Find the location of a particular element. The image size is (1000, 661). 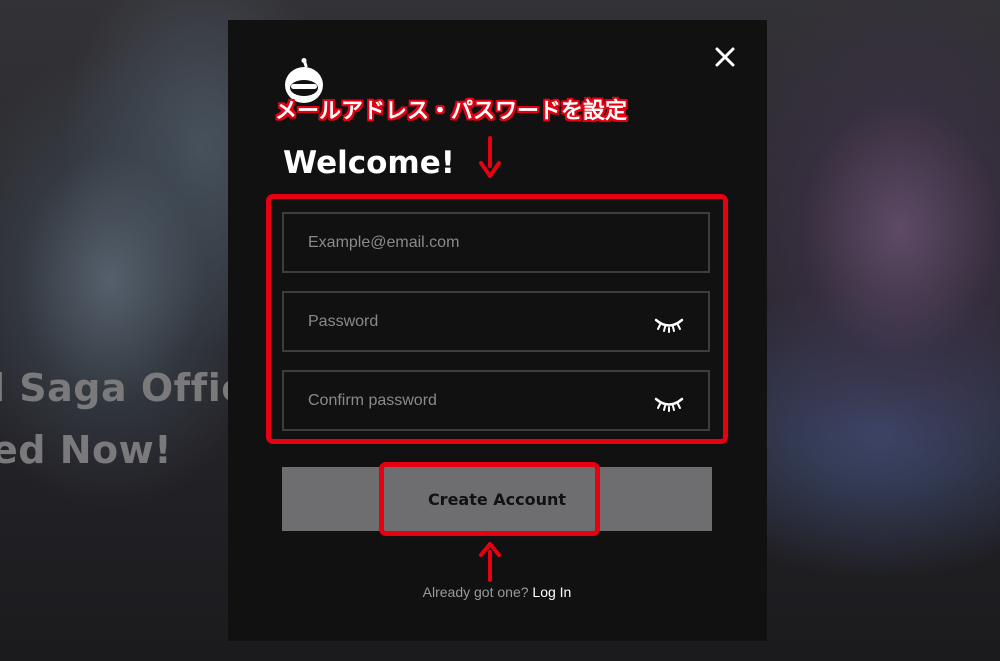

login-prompt-line: Already got one? Log In is located at coordinates (497, 592).